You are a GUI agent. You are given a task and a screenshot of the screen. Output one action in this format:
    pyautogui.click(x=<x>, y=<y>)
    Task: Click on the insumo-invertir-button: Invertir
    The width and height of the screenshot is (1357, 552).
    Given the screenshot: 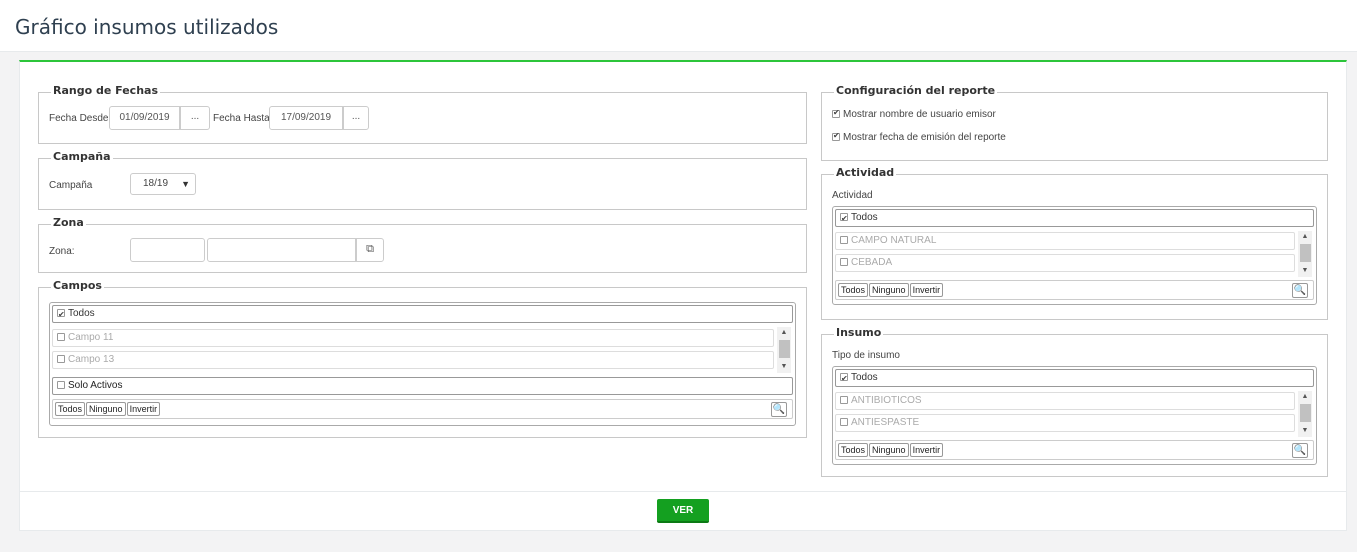 What is the action you would take?
    pyautogui.click(x=926, y=450)
    